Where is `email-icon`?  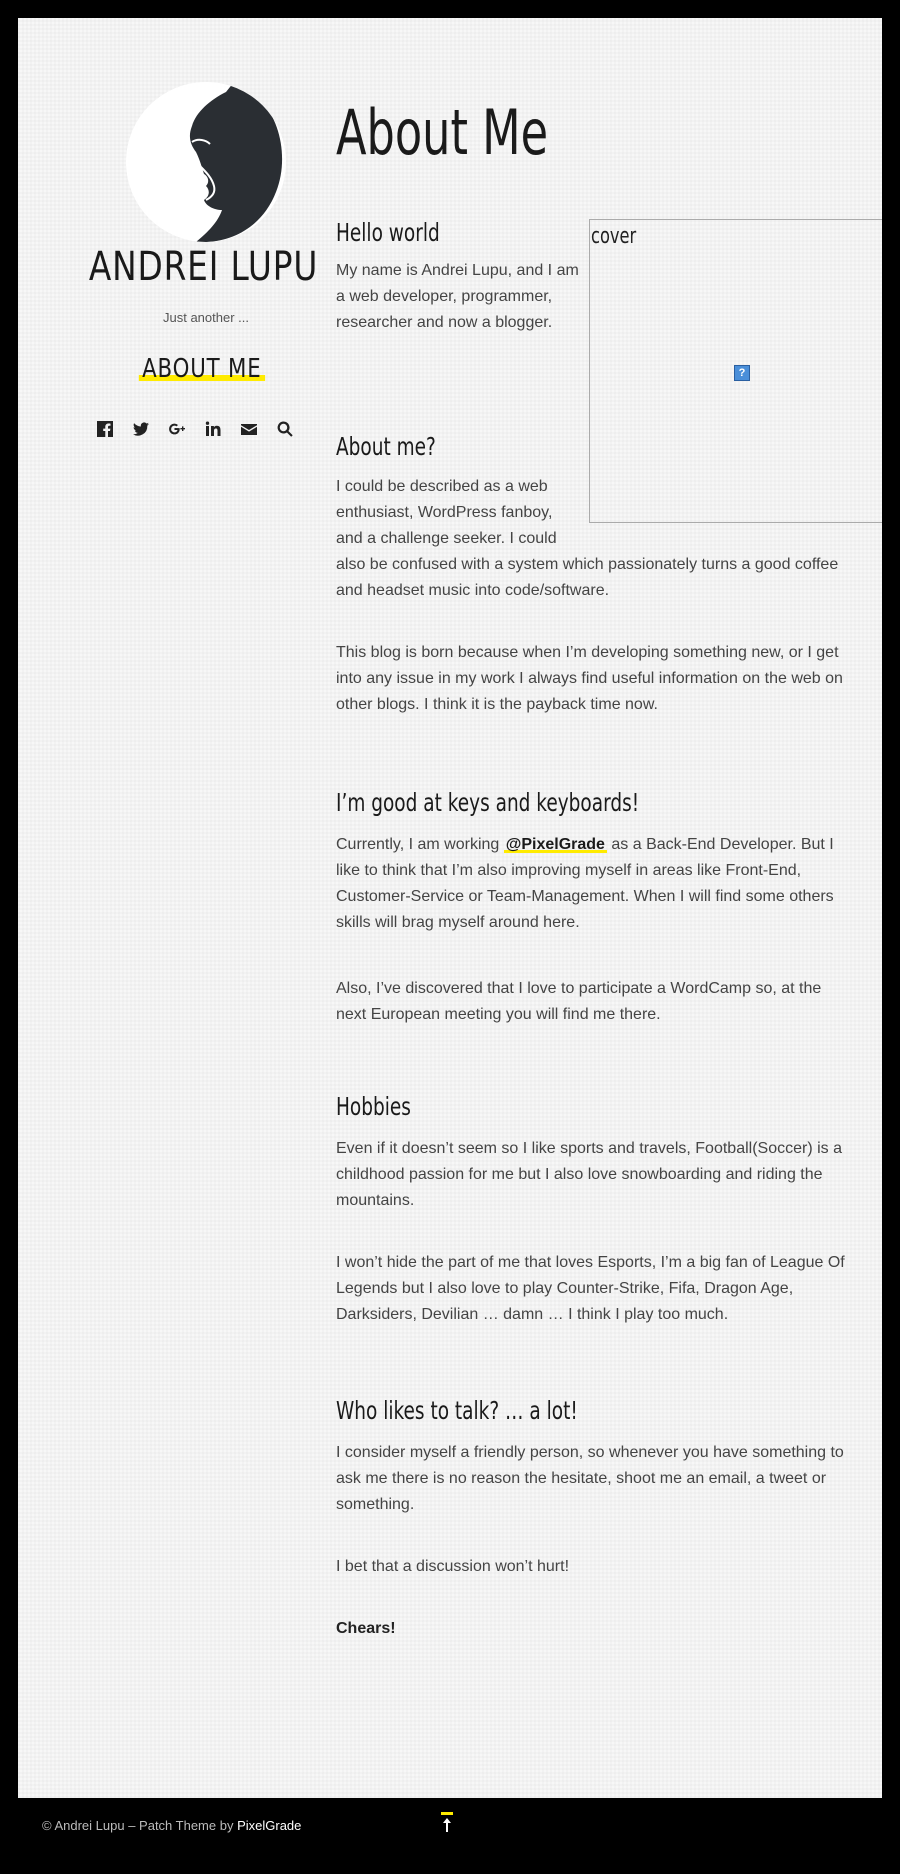
email-icon is located at coordinates (249, 429).